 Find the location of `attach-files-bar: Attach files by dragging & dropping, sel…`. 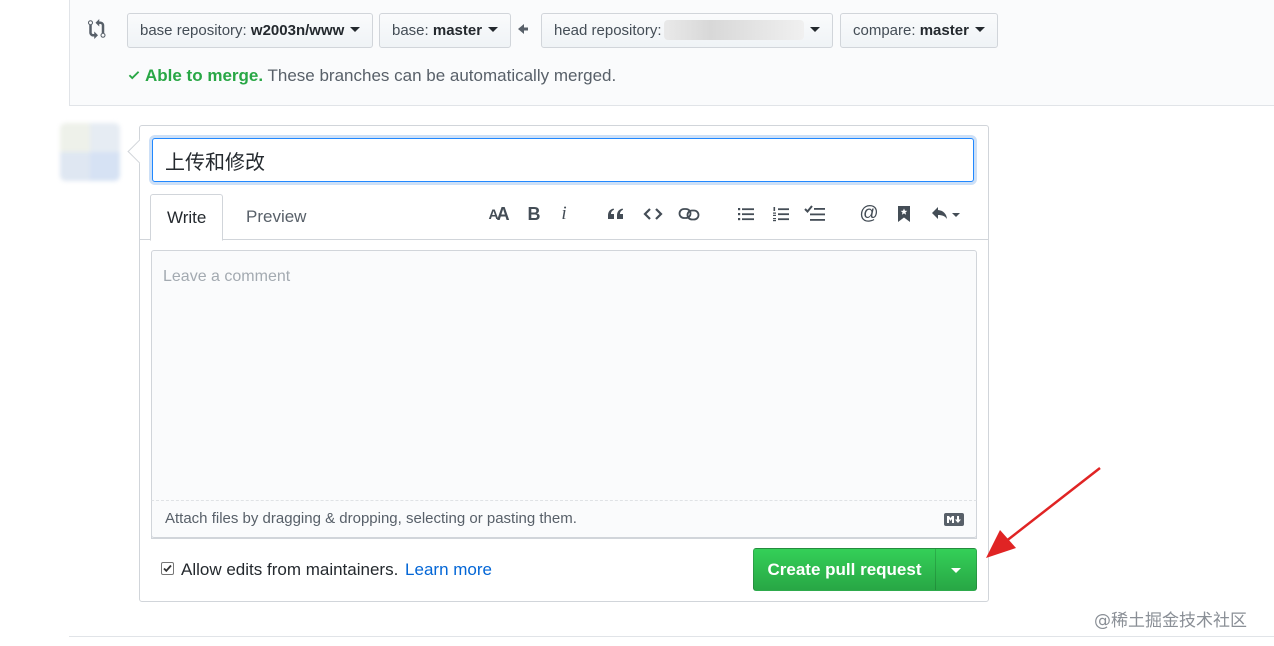

attach-files-bar: Attach files by dragging & dropping, sel… is located at coordinates (564, 519).